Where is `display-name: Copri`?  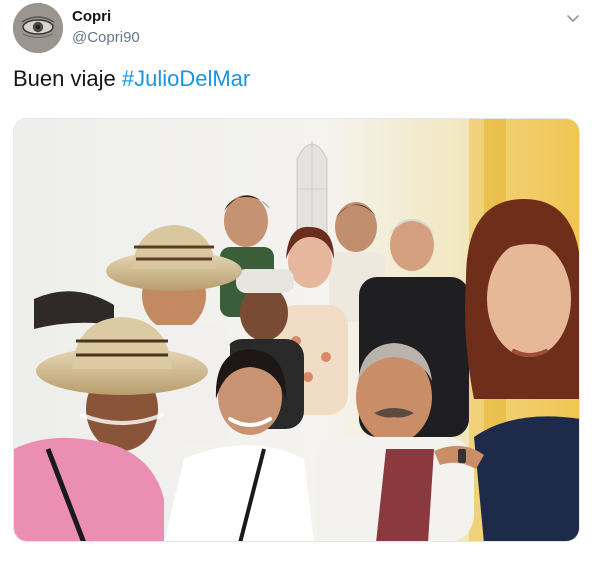
display-name: Copri is located at coordinates (106, 16).